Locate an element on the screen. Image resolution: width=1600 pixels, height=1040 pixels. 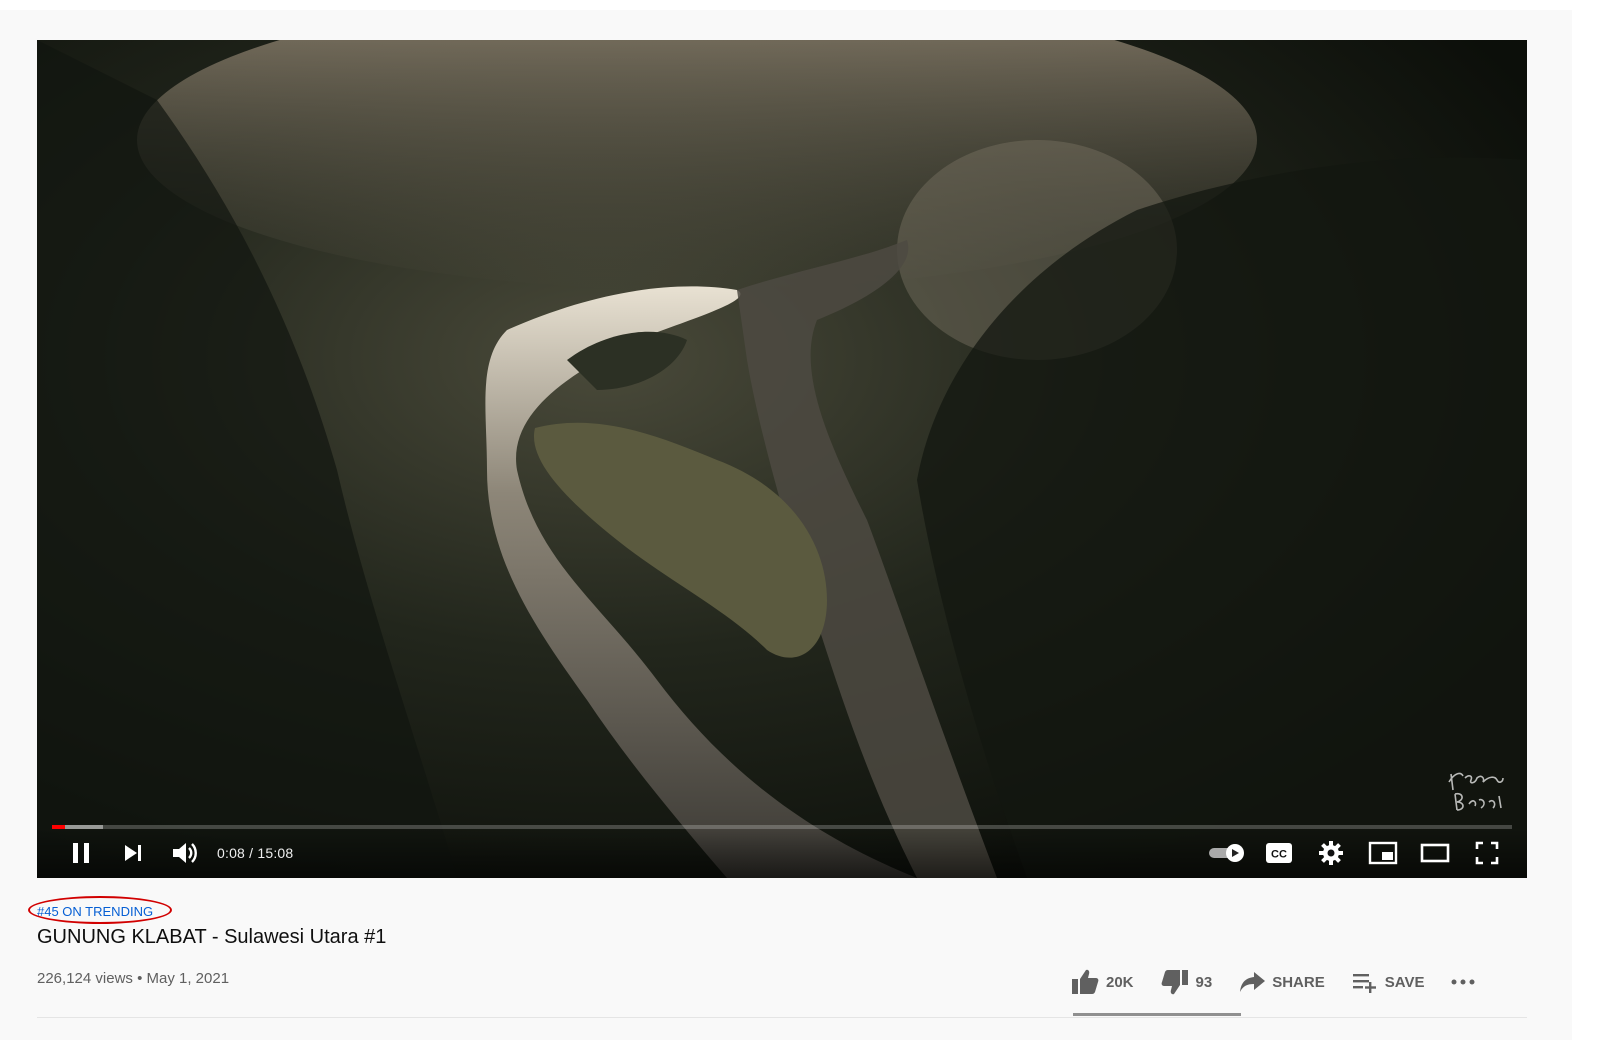
video-title: GUNUNG KLABAT - Sulawesi Utara #1 is located at coordinates (212, 937).